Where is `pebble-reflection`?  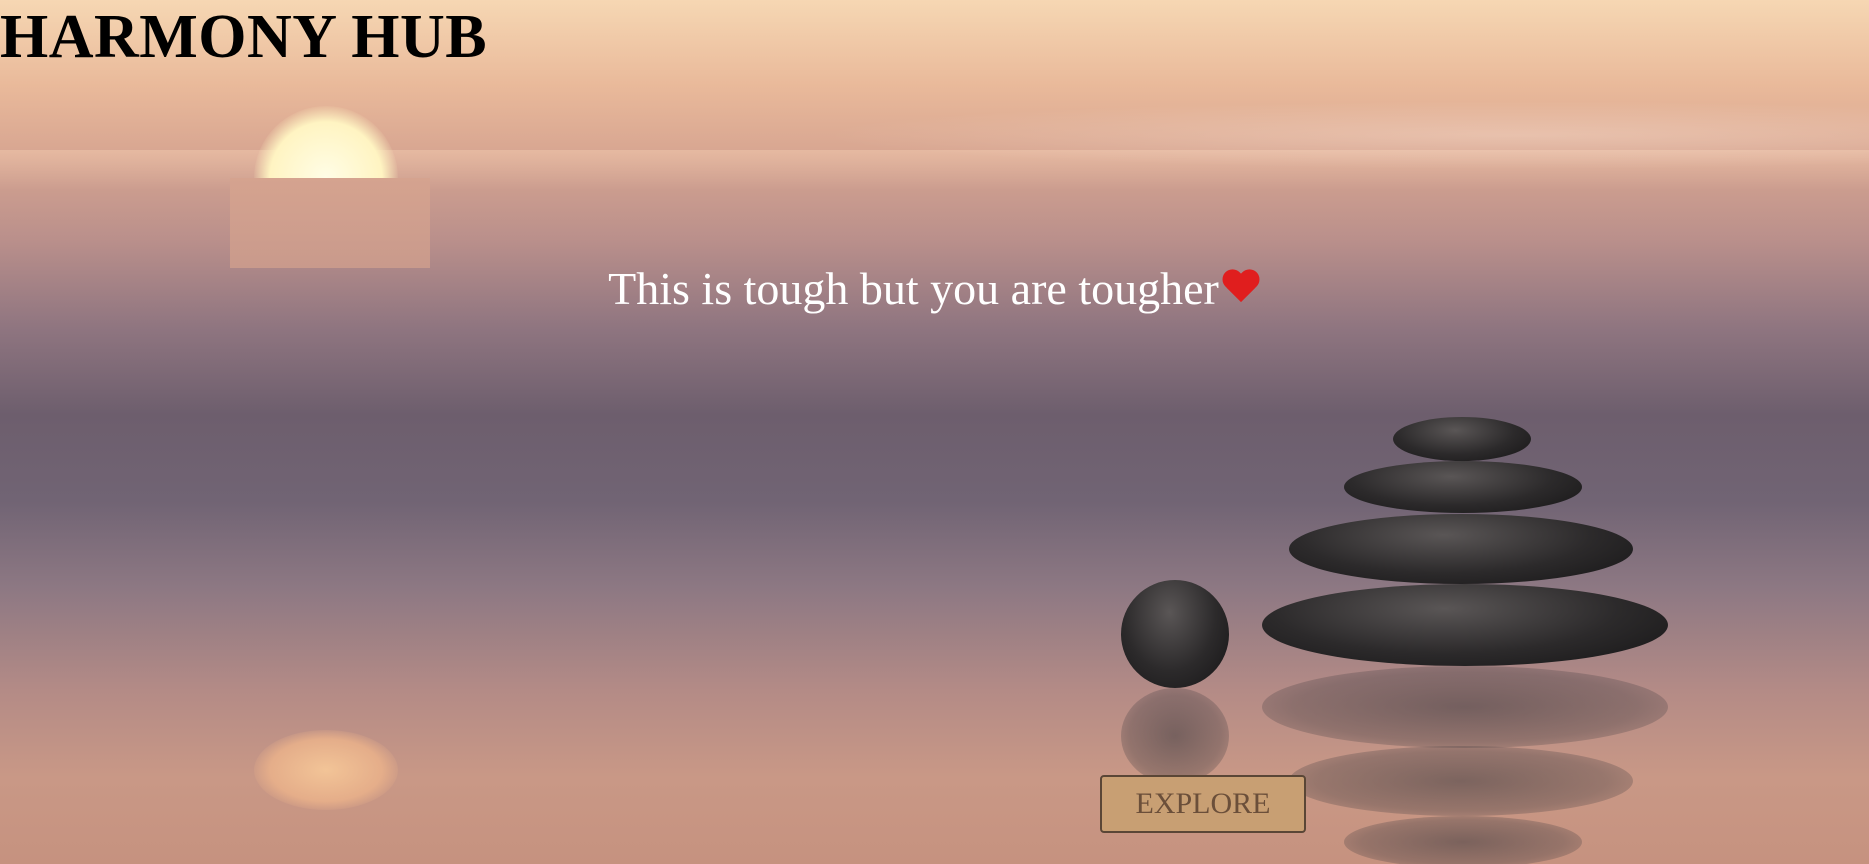 pebble-reflection is located at coordinates (1175, 736).